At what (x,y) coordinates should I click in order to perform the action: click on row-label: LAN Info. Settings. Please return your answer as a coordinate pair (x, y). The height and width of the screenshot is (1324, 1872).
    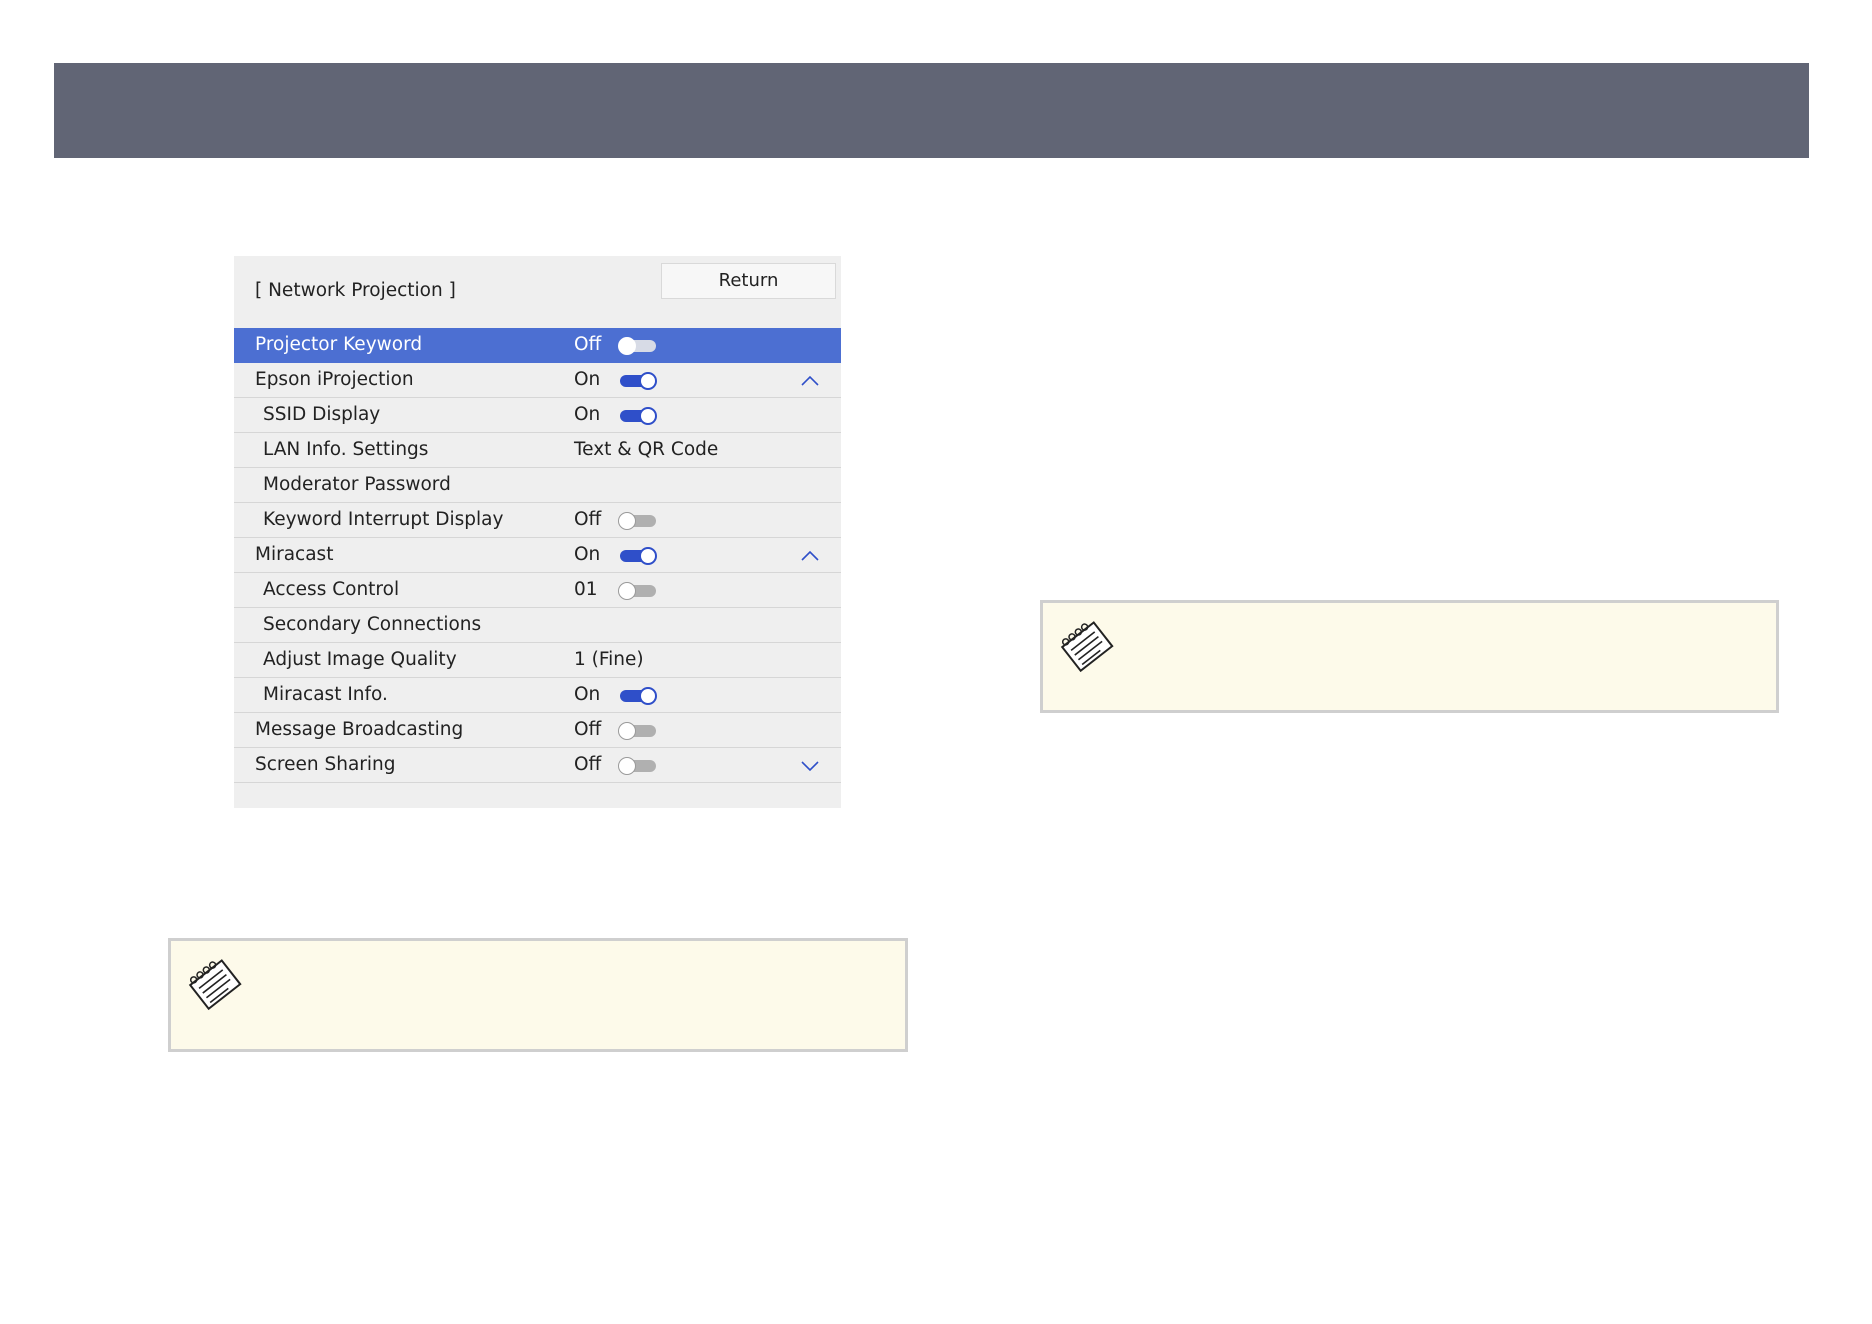
    Looking at the image, I should click on (346, 449).